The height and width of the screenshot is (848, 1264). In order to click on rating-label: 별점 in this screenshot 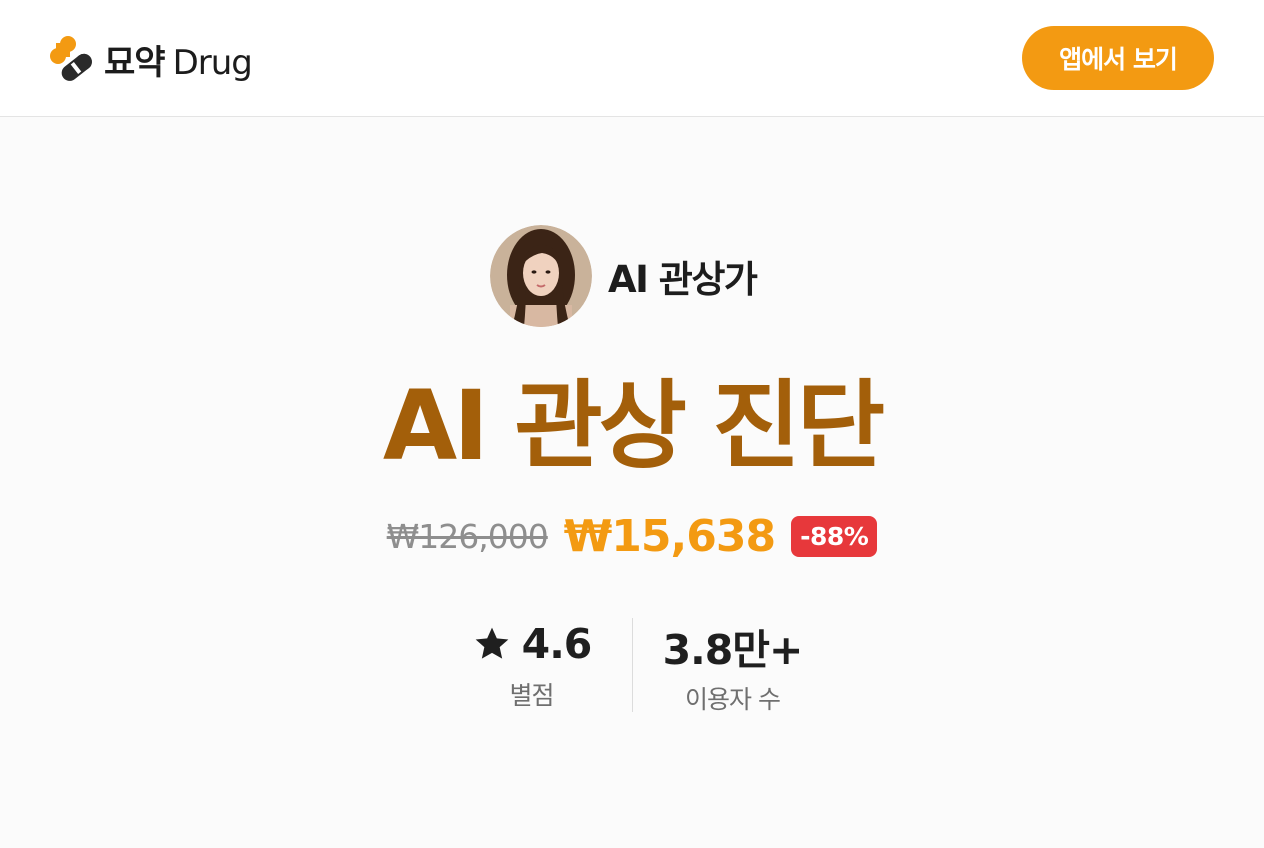, I will do `click(531, 695)`.